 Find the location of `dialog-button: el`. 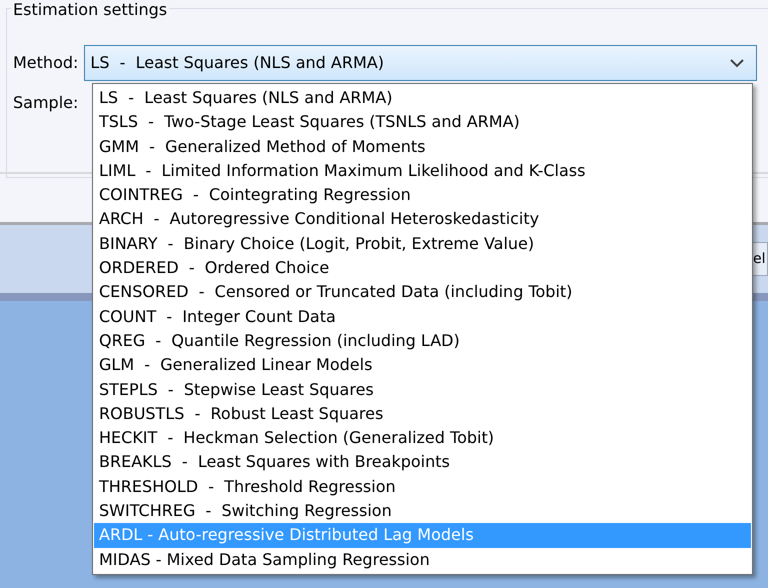

dialog-button: el is located at coordinates (760, 259).